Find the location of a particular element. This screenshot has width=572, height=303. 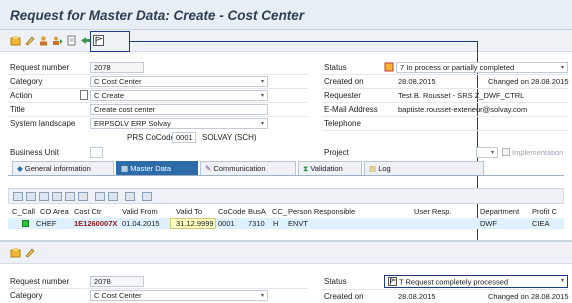

tab-general-information: ◆ General information is located at coordinates (63, 168).